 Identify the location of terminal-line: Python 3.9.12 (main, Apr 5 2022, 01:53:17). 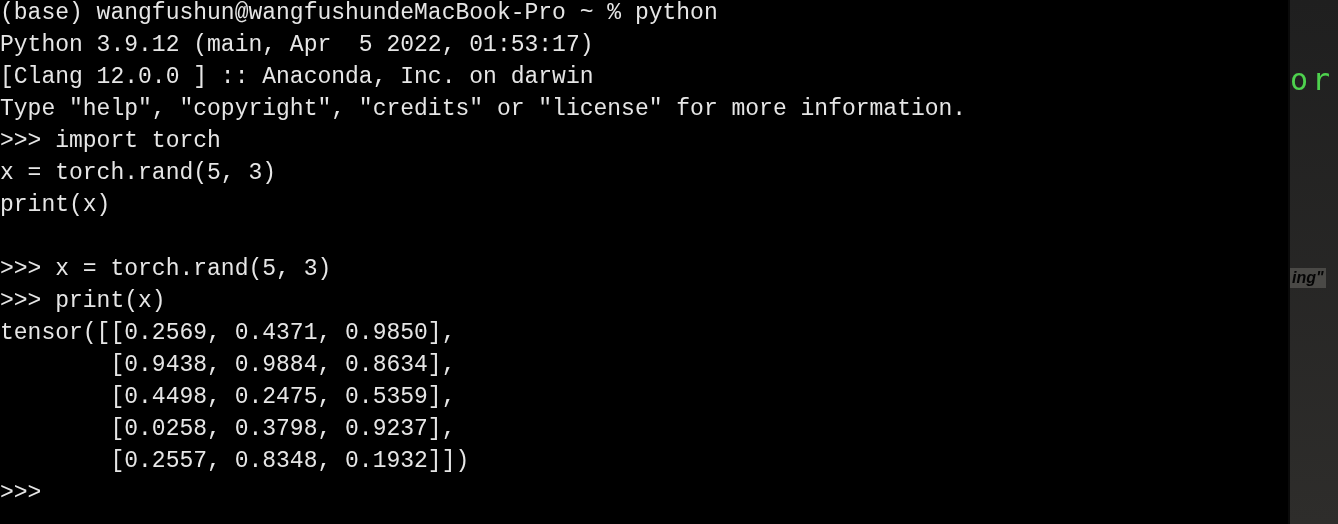
(297, 45).